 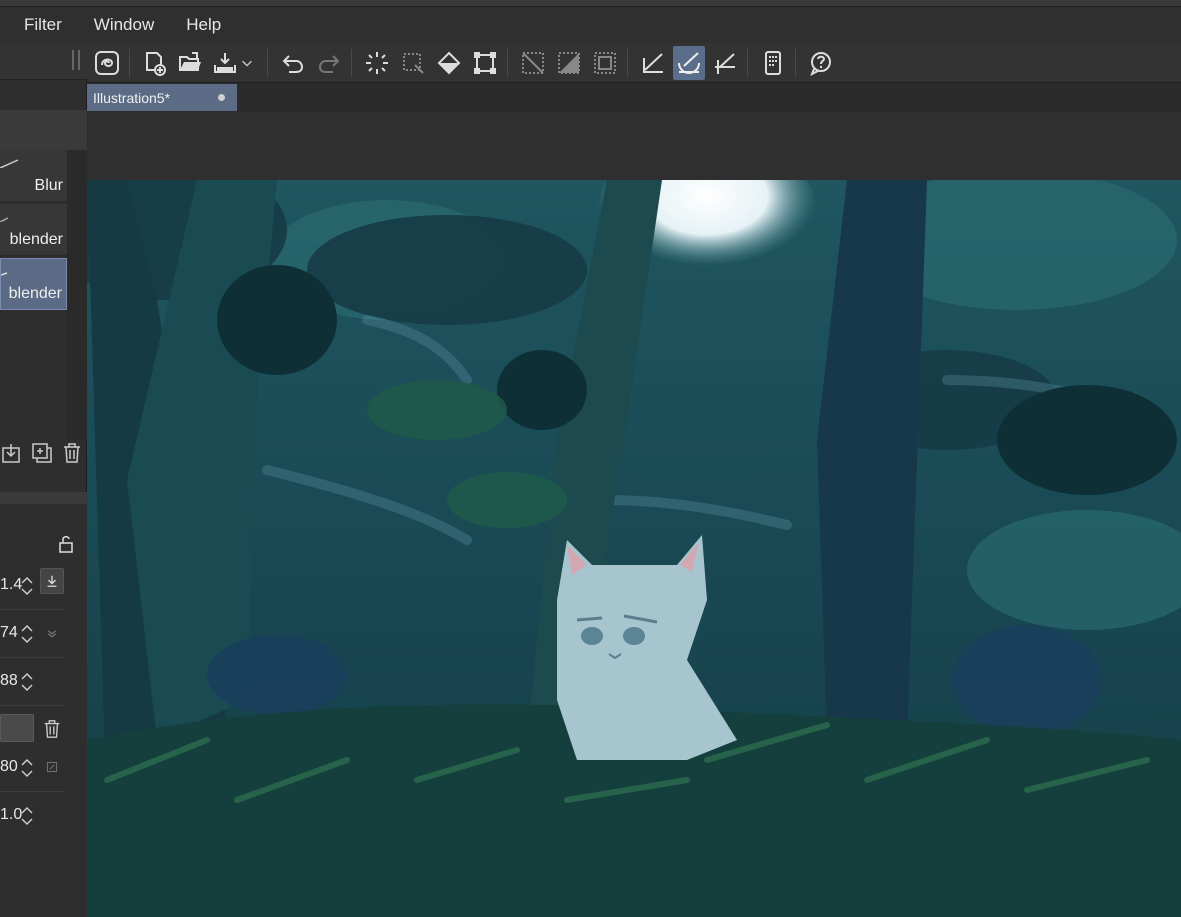 What do you see at coordinates (132, 97) in the screenshot?
I see `document-tab-title: Illustration5*` at bounding box center [132, 97].